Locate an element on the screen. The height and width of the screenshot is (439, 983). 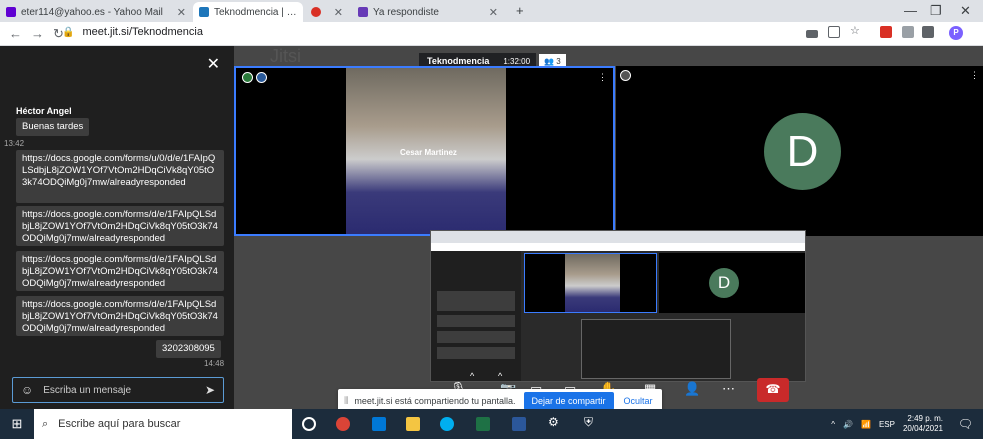
shared-screen-tabs is located at coordinates (618, 237).